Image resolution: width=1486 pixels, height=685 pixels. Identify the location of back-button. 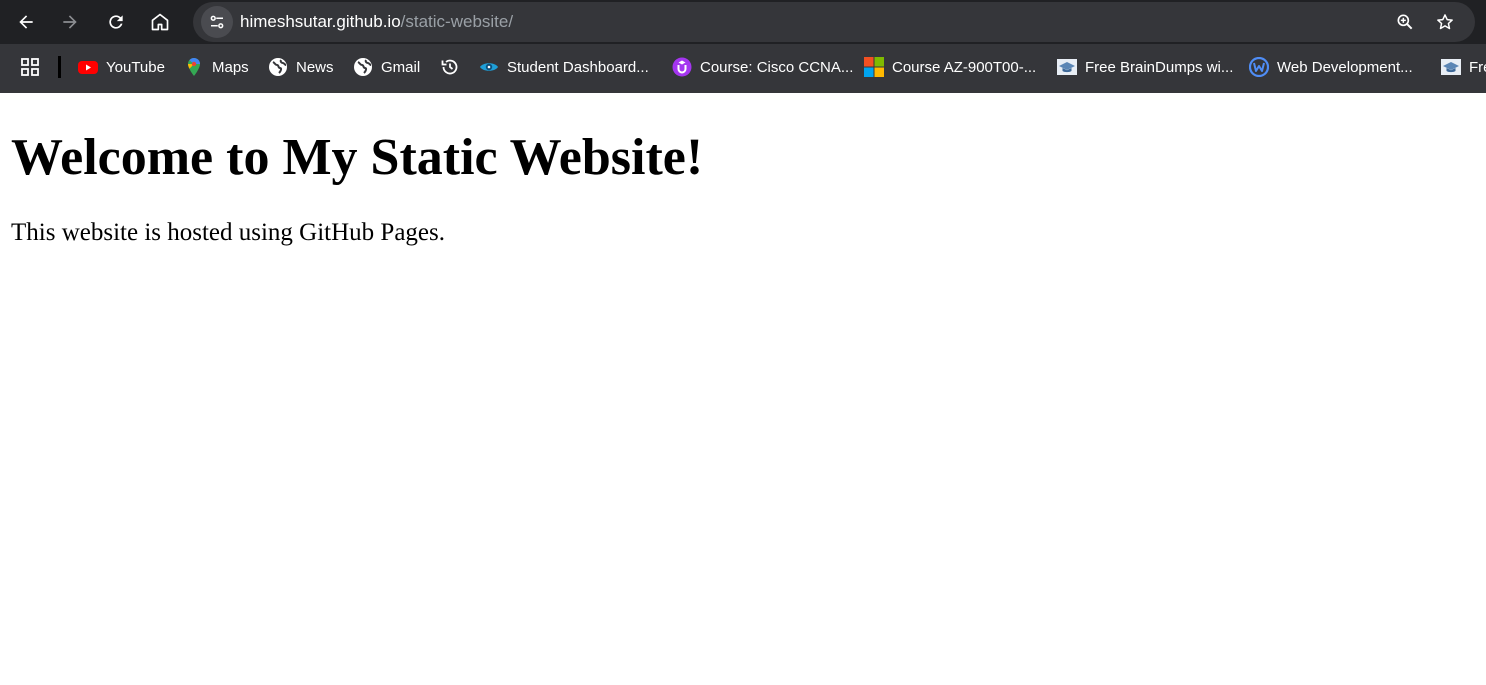
(26, 22).